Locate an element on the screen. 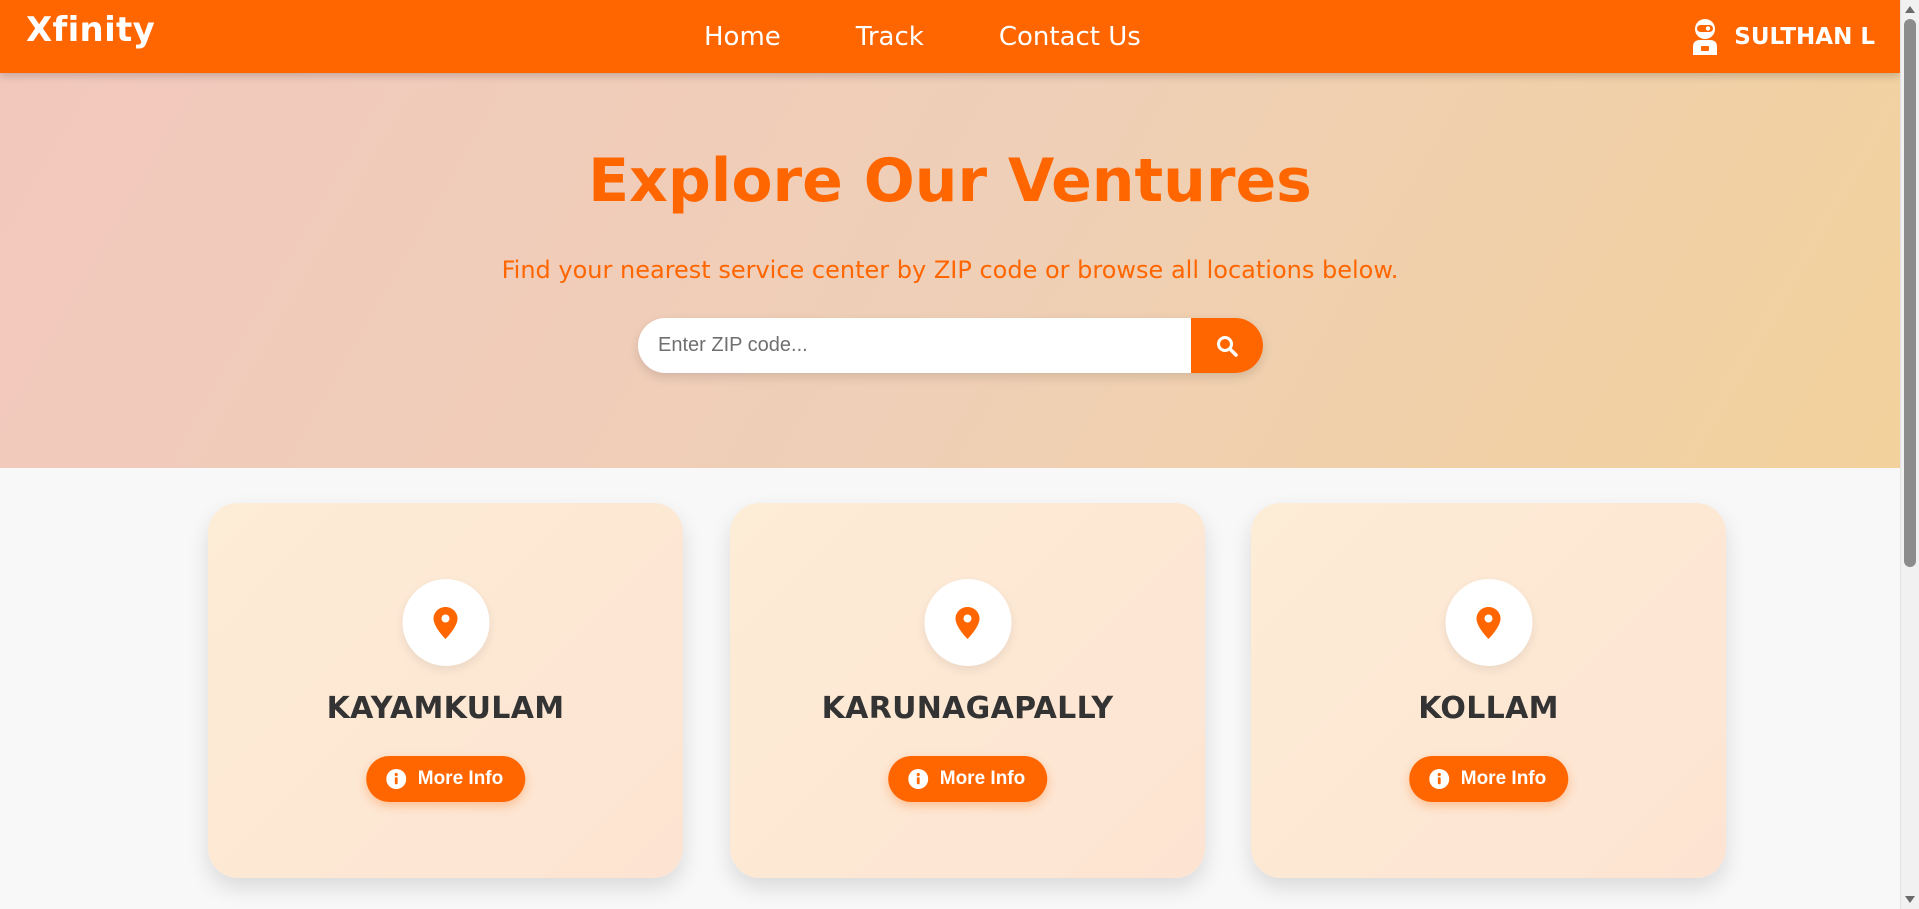 This screenshot has width=1919, height=909. nav-link-contact-us: Contact Us is located at coordinates (1070, 37).